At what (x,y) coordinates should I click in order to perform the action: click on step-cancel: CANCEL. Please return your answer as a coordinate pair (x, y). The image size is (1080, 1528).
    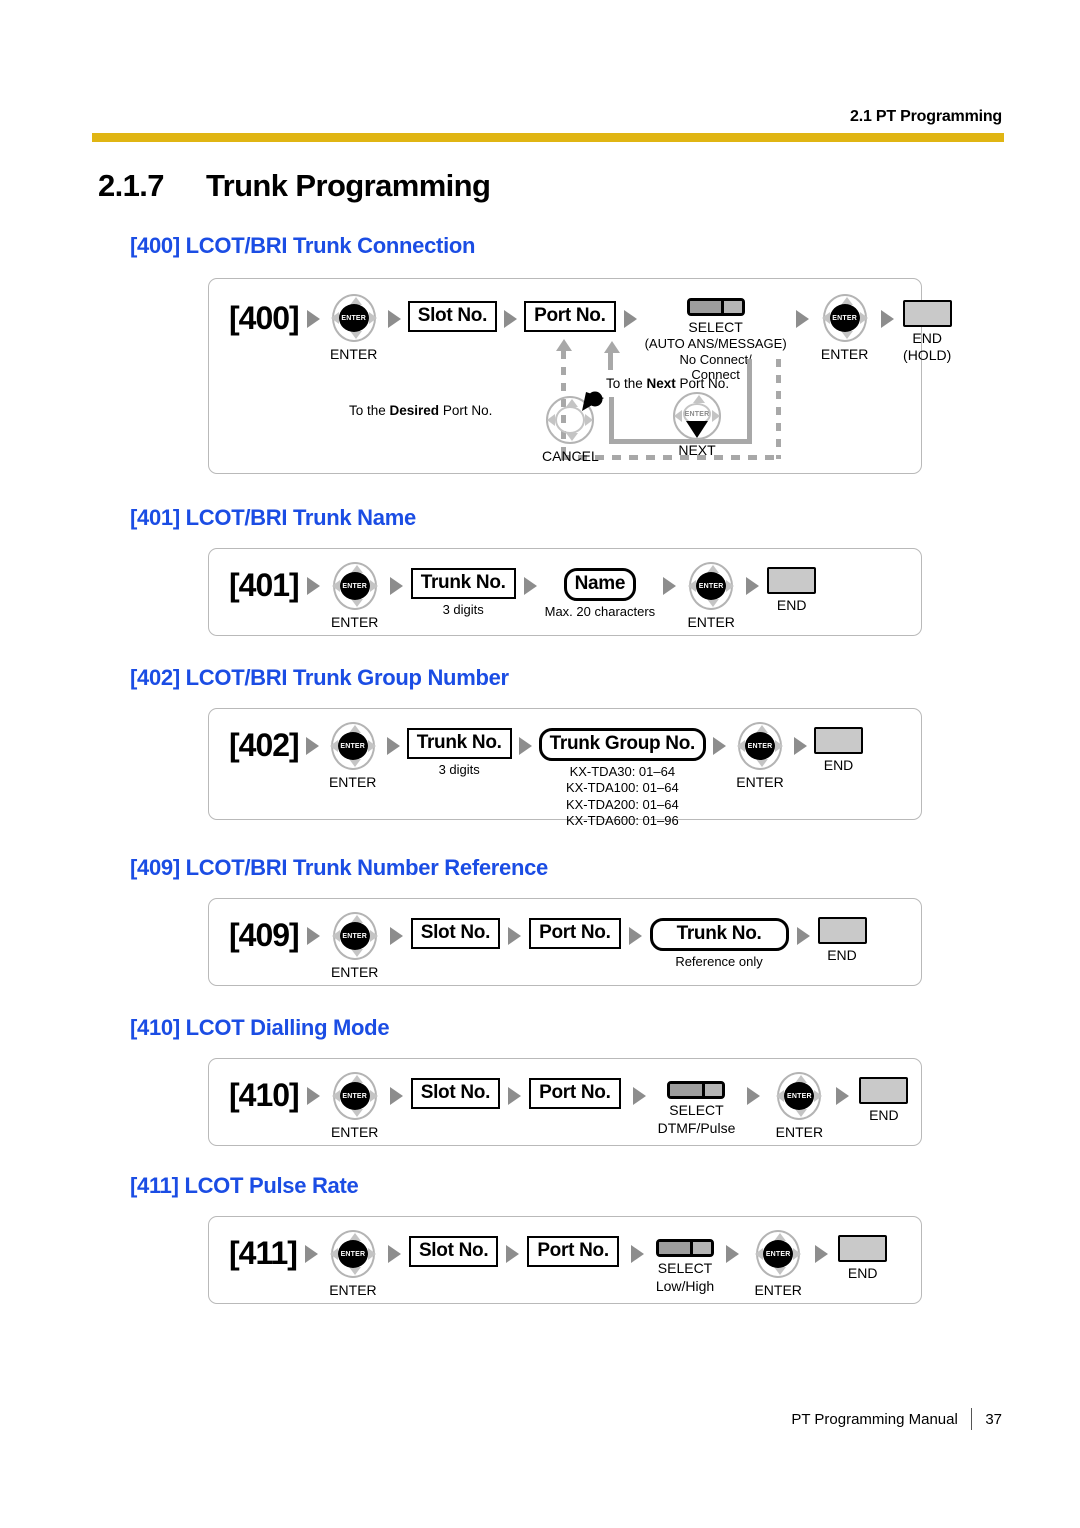
    Looking at the image, I should click on (573, 428).